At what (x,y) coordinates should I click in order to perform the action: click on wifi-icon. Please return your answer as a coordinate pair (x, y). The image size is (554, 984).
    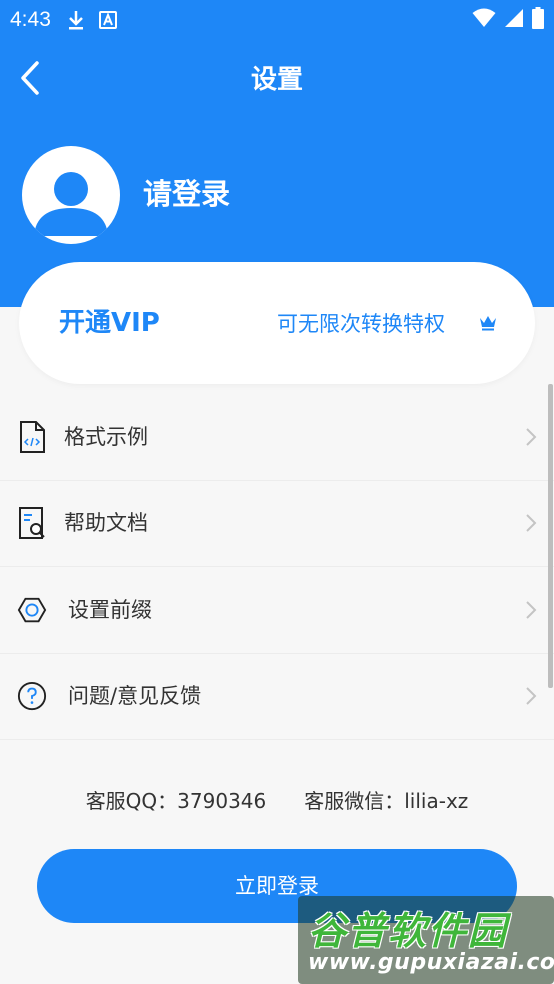
    Looking at the image, I should click on (484, 20).